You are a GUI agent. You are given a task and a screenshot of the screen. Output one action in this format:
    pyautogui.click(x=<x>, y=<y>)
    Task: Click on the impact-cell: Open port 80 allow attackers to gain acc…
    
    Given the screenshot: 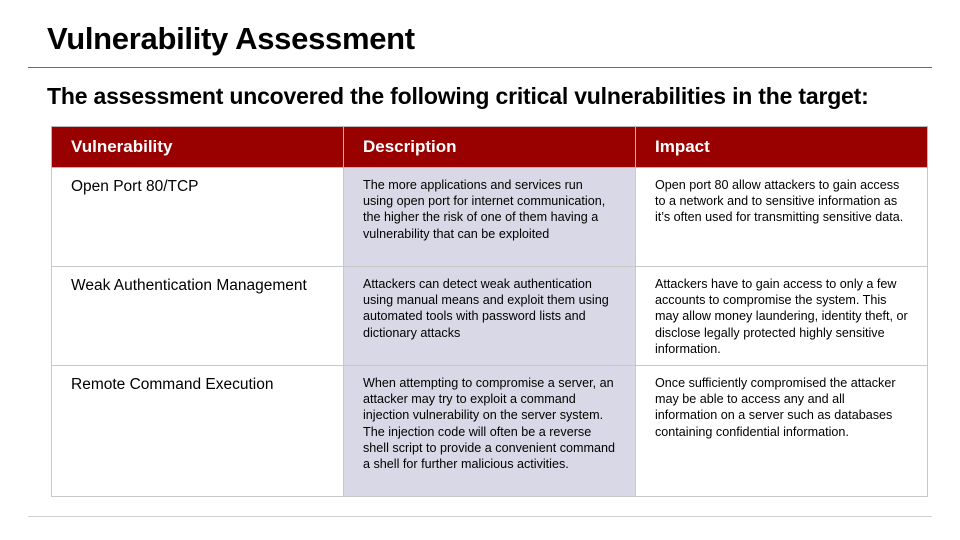 What is the action you would take?
    pyautogui.click(x=781, y=217)
    